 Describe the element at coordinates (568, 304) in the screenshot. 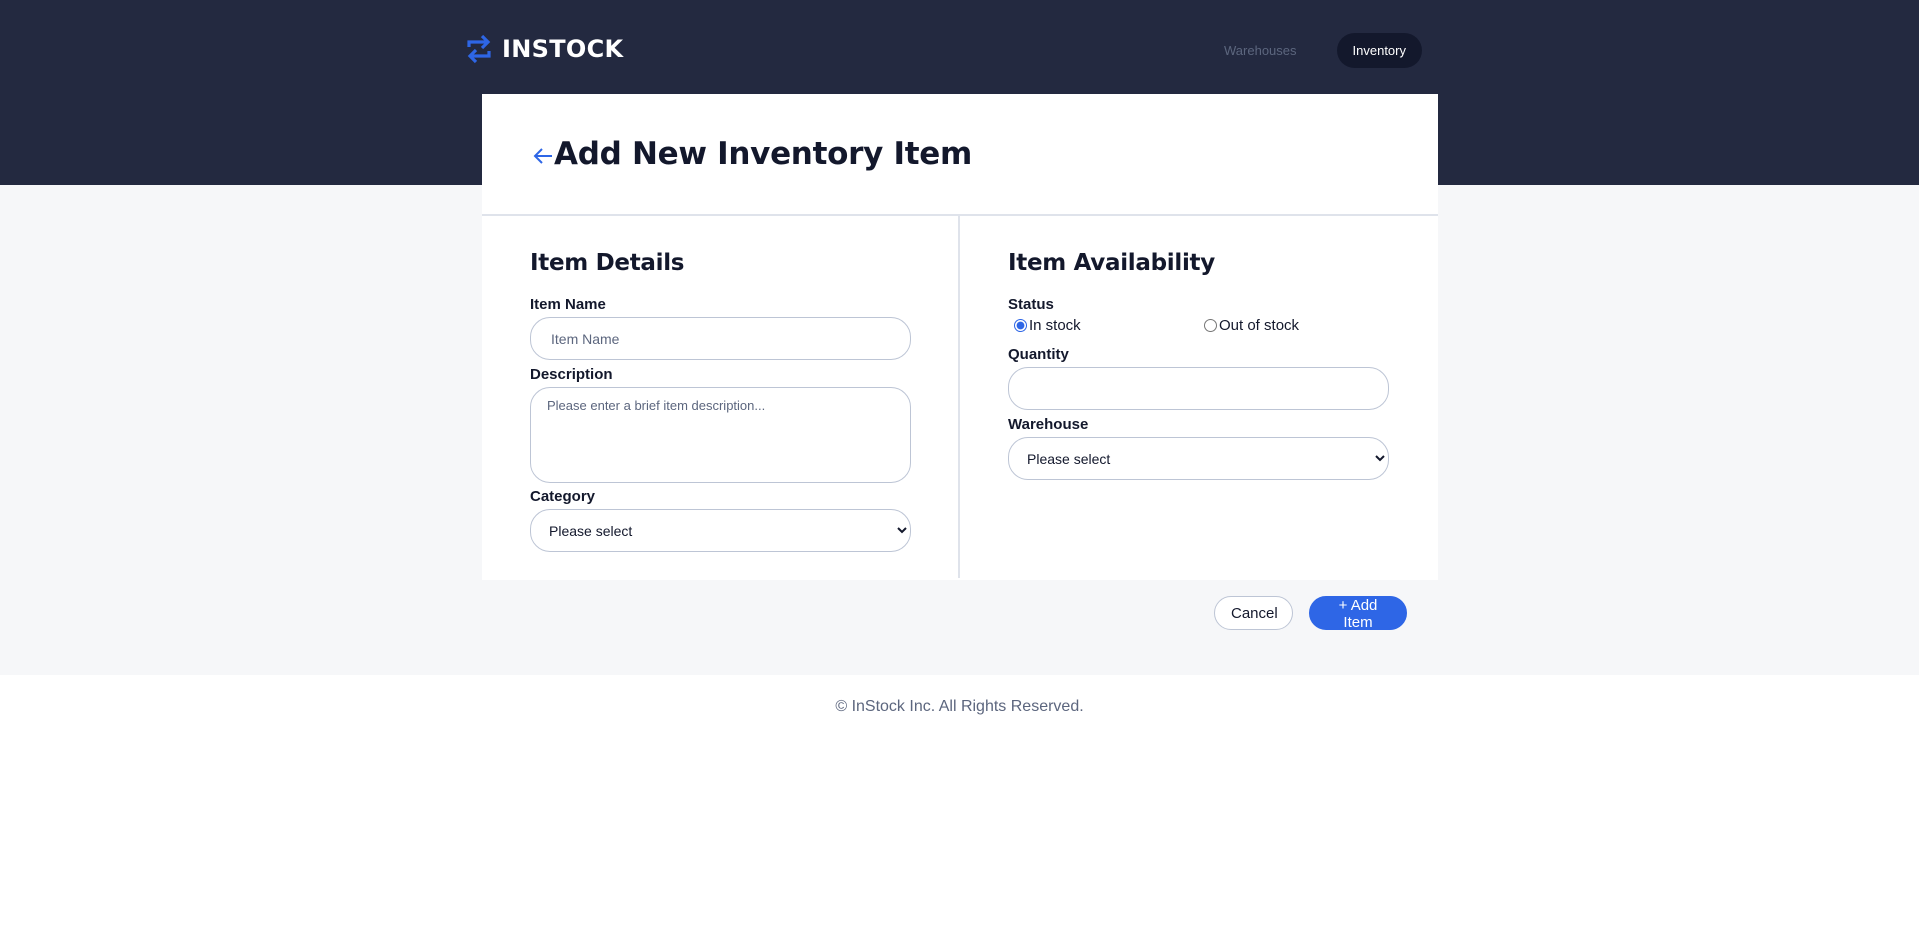

I see `item-name-label: Item Name` at that location.